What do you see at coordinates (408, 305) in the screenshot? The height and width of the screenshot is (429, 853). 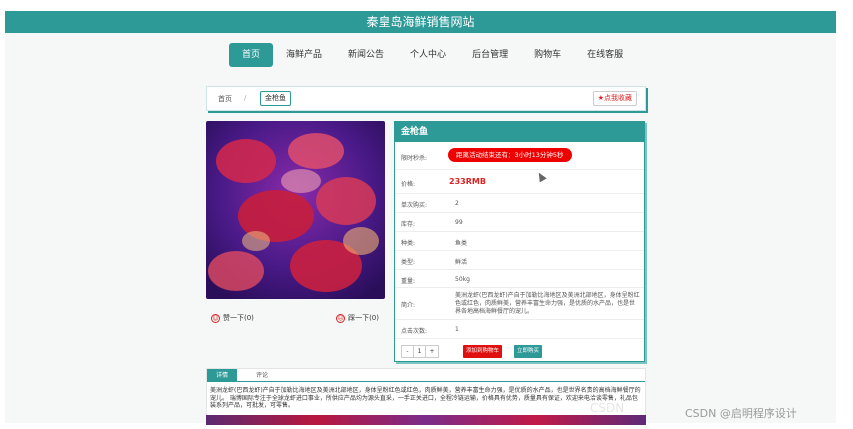 I see `intro-label: 简介:` at bounding box center [408, 305].